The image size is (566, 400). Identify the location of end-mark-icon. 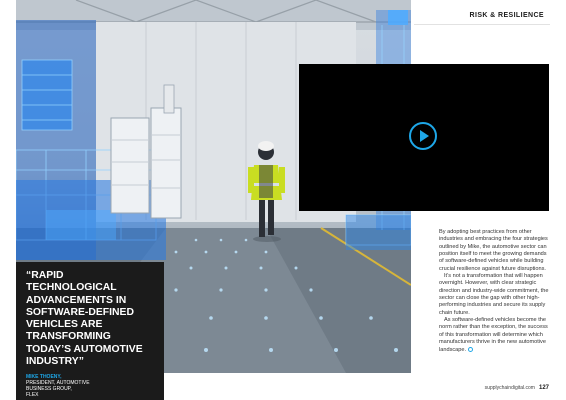
(471, 349).